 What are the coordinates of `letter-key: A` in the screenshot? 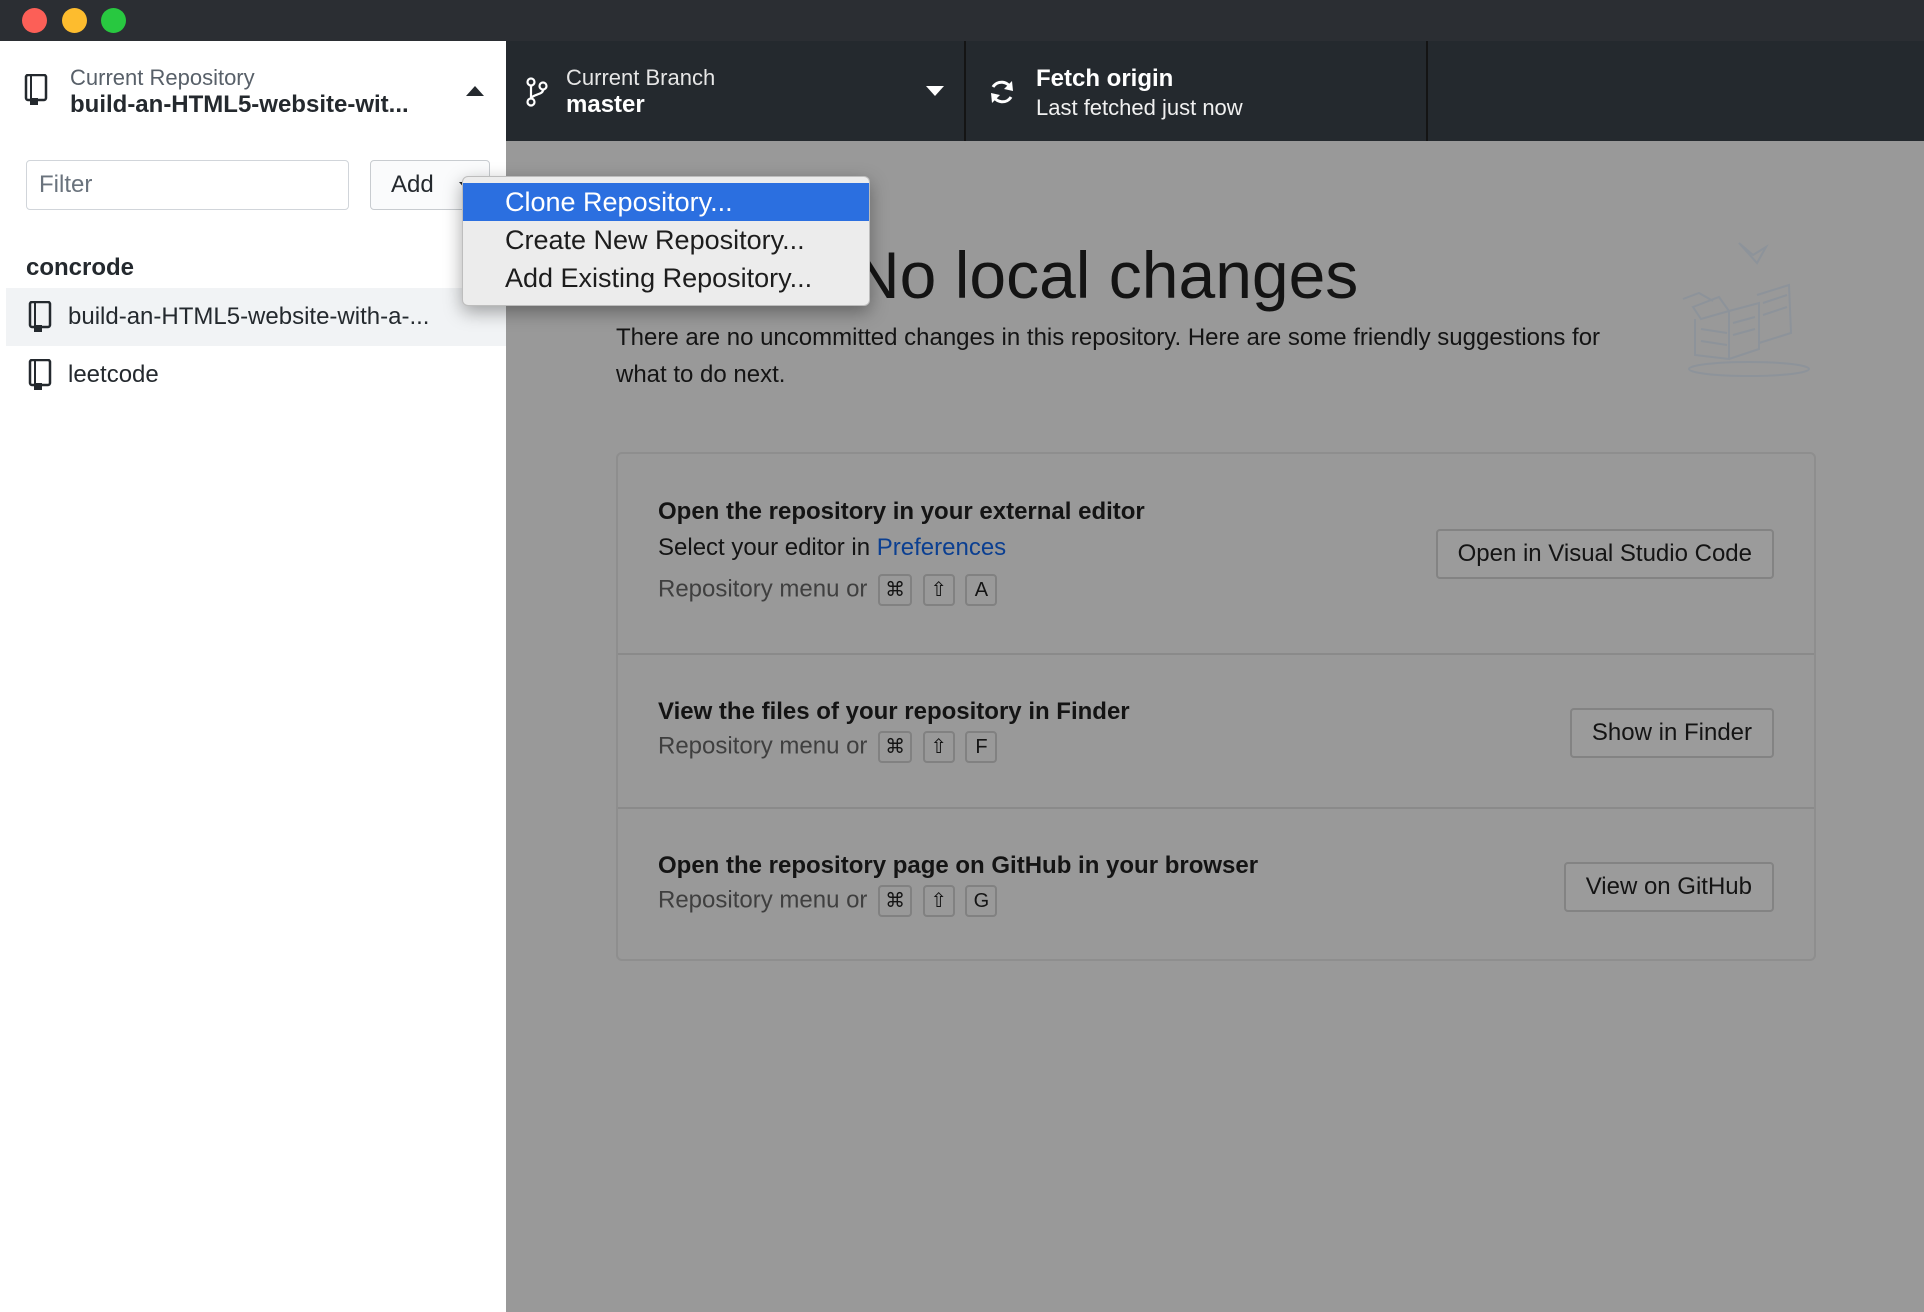 It's located at (981, 590).